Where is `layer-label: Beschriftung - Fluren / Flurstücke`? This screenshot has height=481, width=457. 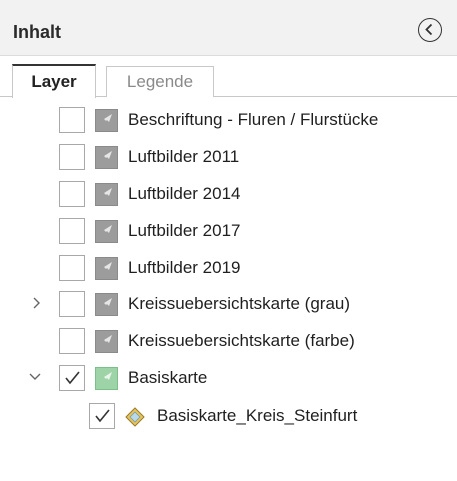
layer-label: Beschriftung - Fluren / Flurstücke is located at coordinates (253, 119).